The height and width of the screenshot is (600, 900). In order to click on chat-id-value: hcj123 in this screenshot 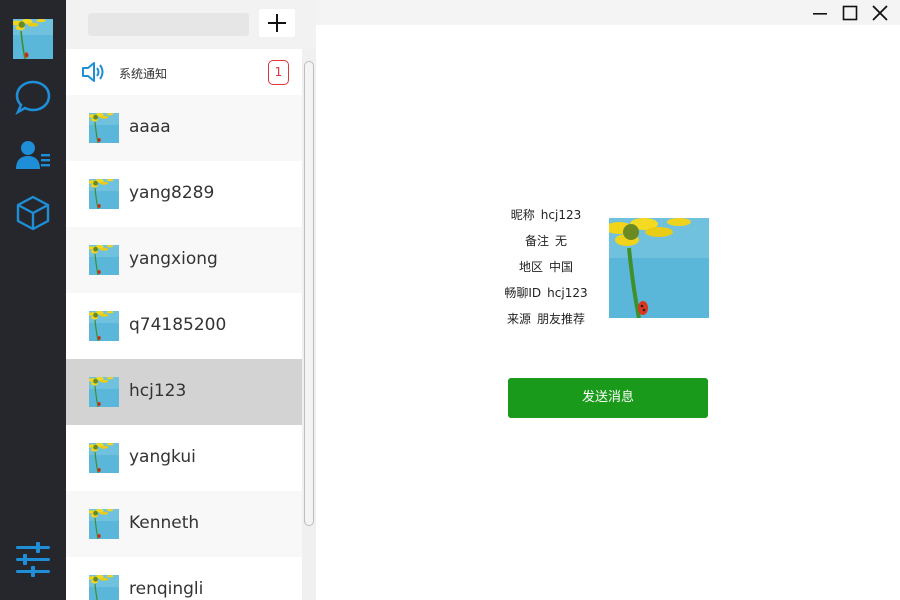, I will do `click(567, 293)`.